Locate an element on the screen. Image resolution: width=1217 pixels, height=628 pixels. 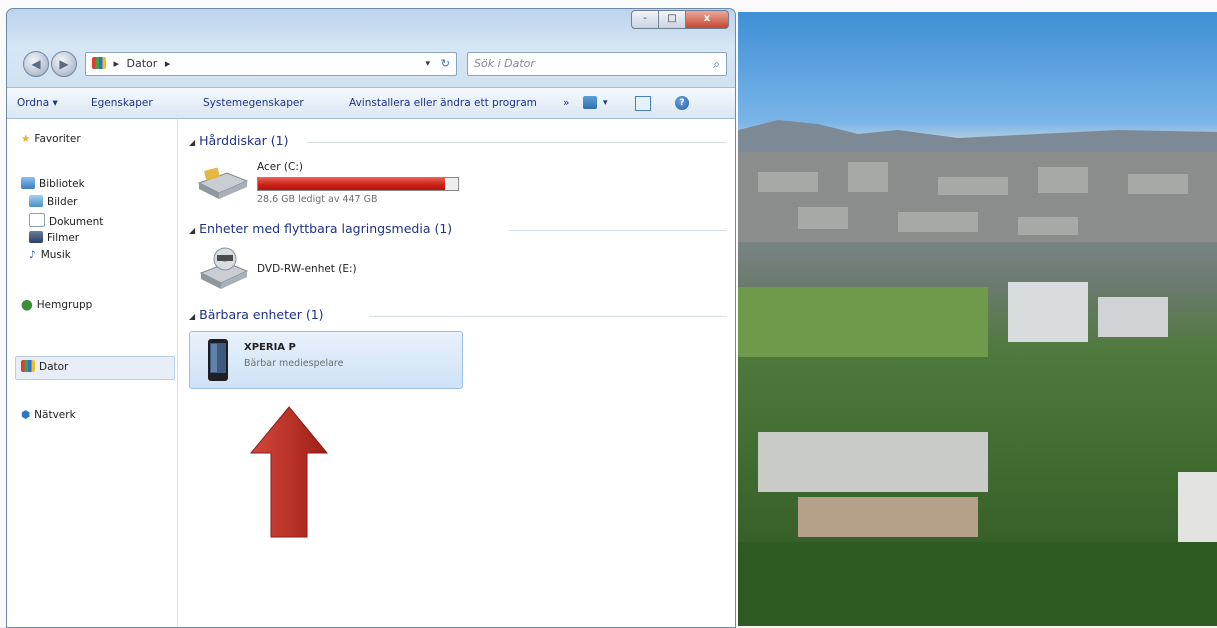
nav-item-network: ⬢ Nätverk is located at coordinates (48, 415).